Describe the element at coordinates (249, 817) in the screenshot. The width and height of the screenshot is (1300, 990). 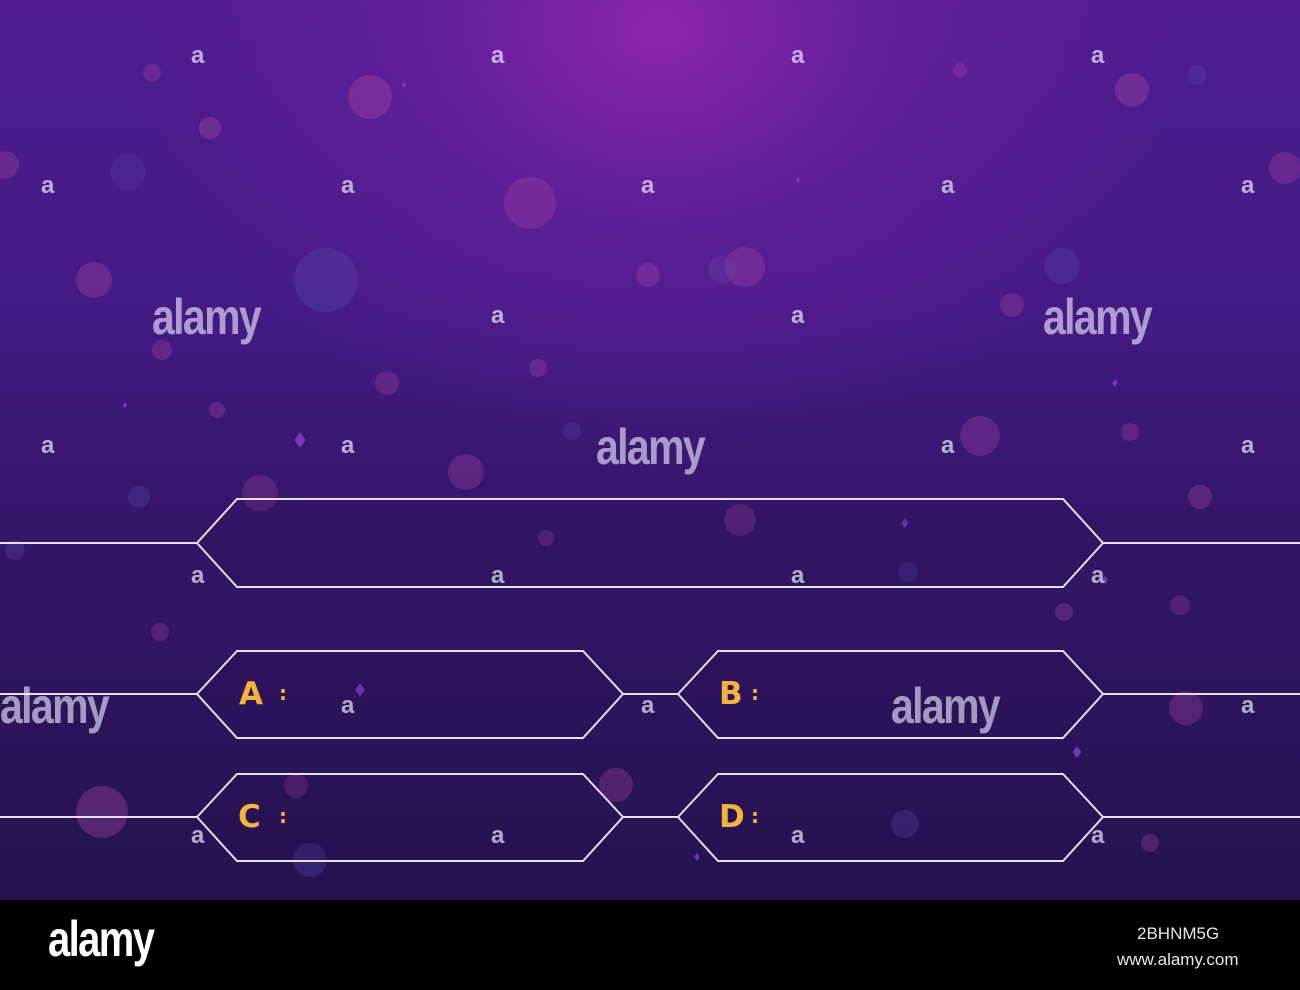
I see `answer-letter-c: C` at that location.